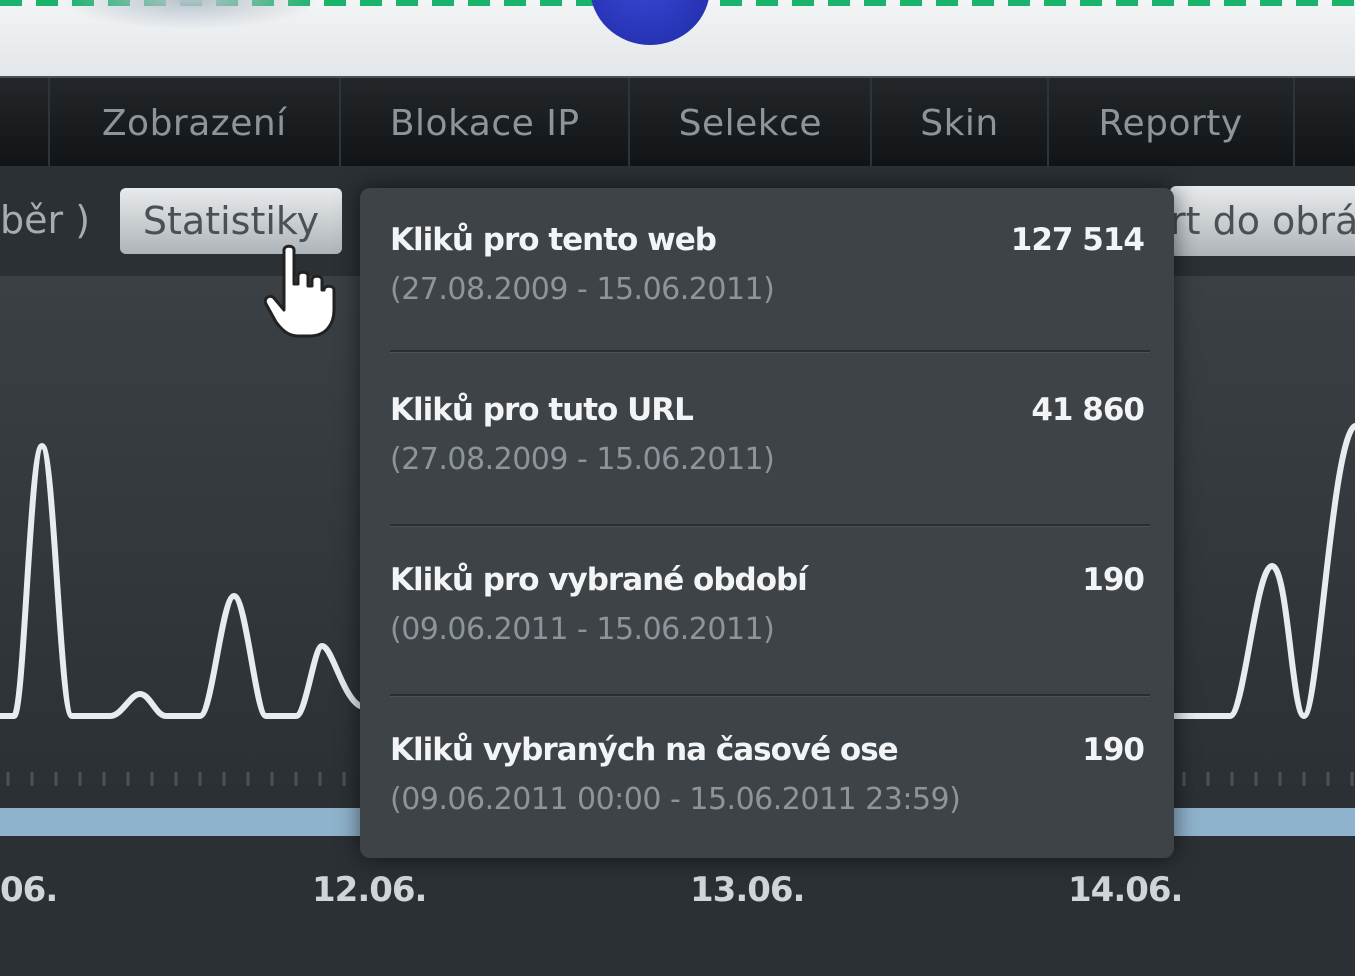 This screenshot has width=1355, height=976. I want to click on stat-label: Kliků pro tuto URL, so click(542, 410).